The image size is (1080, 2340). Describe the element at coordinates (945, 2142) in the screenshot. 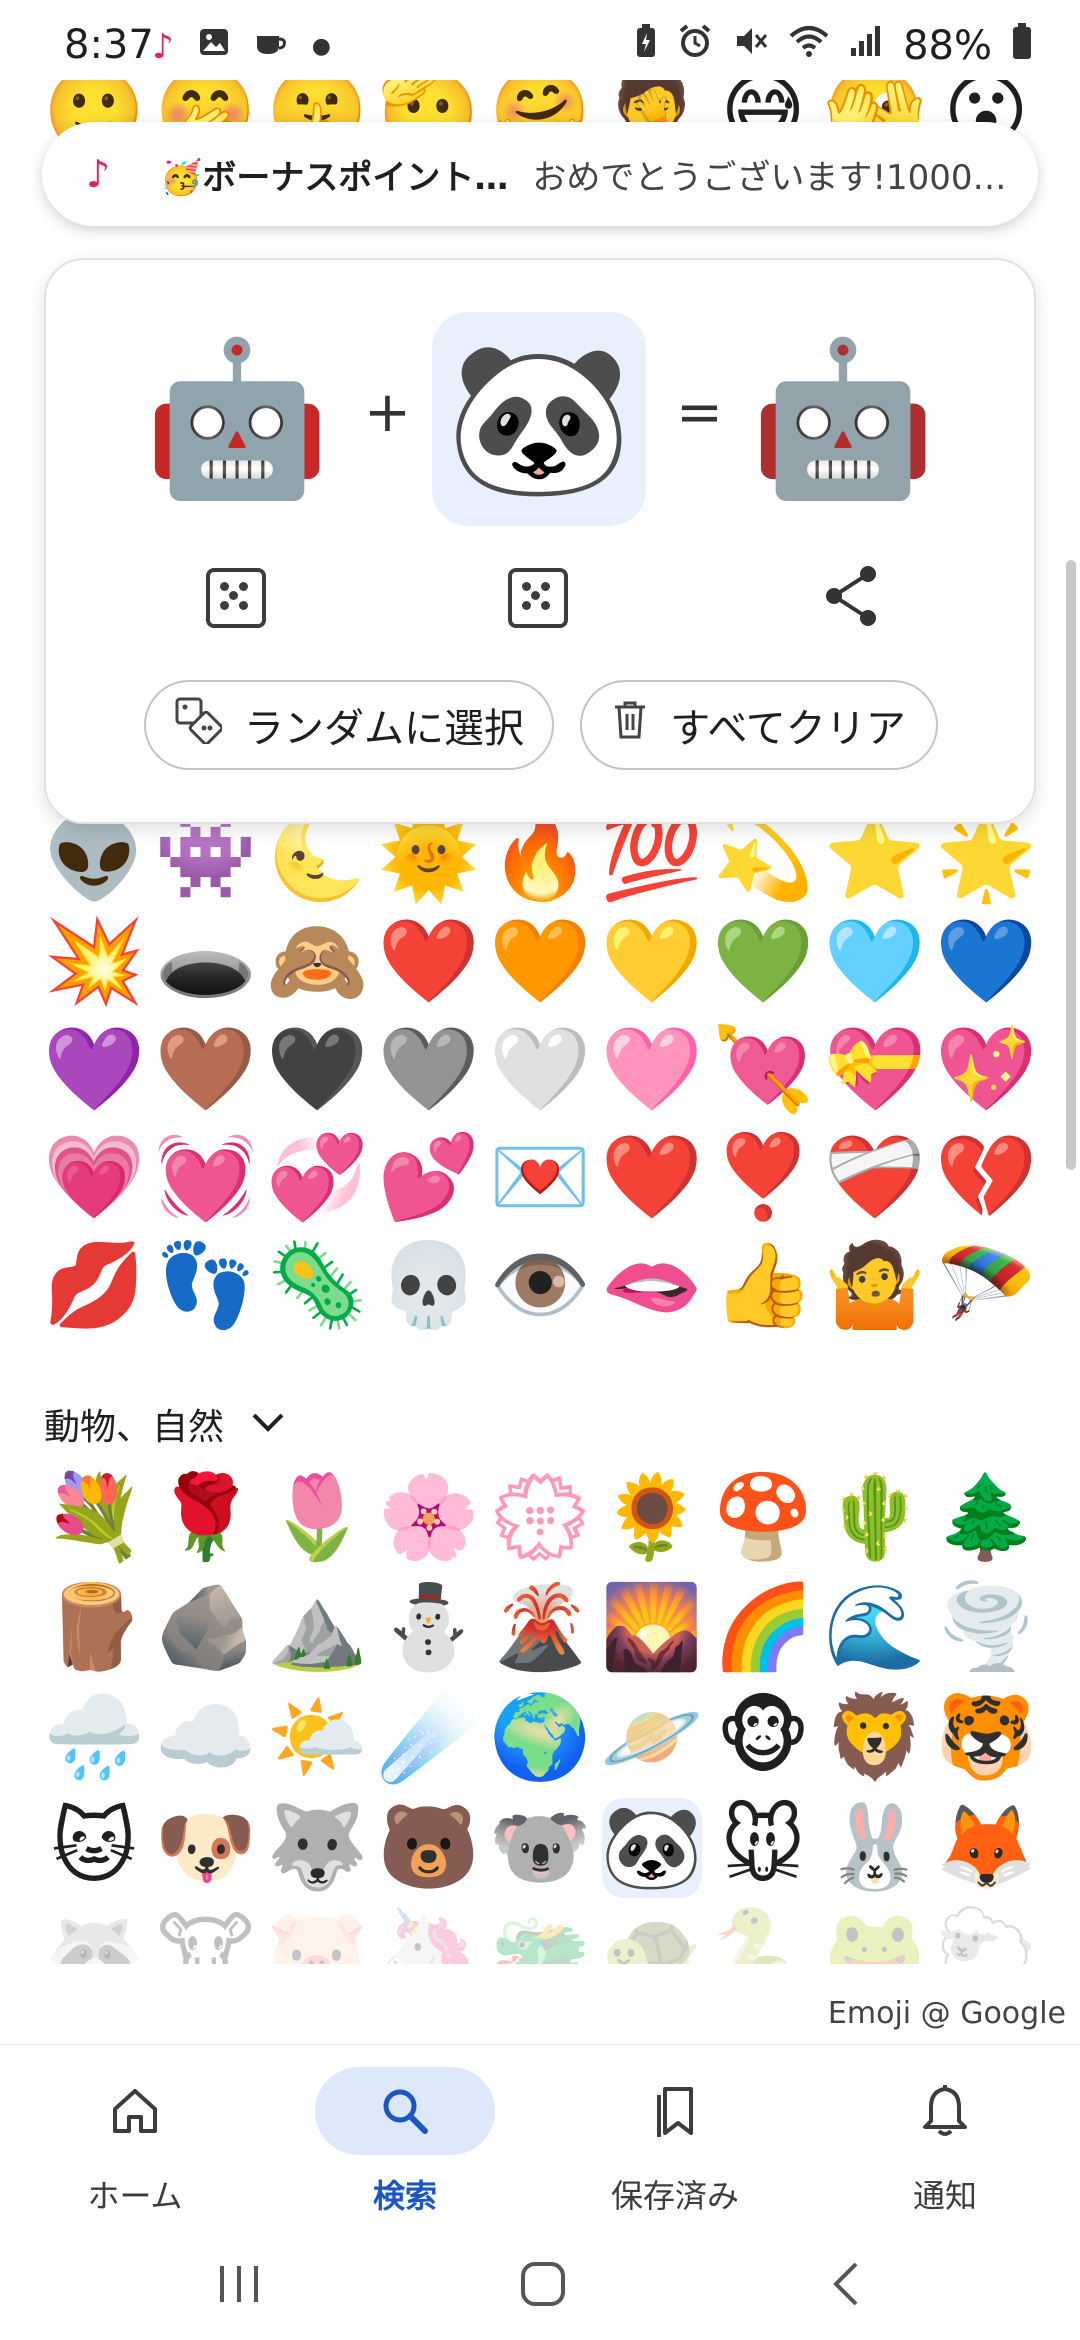

I see `nav-notifications: 通知` at that location.